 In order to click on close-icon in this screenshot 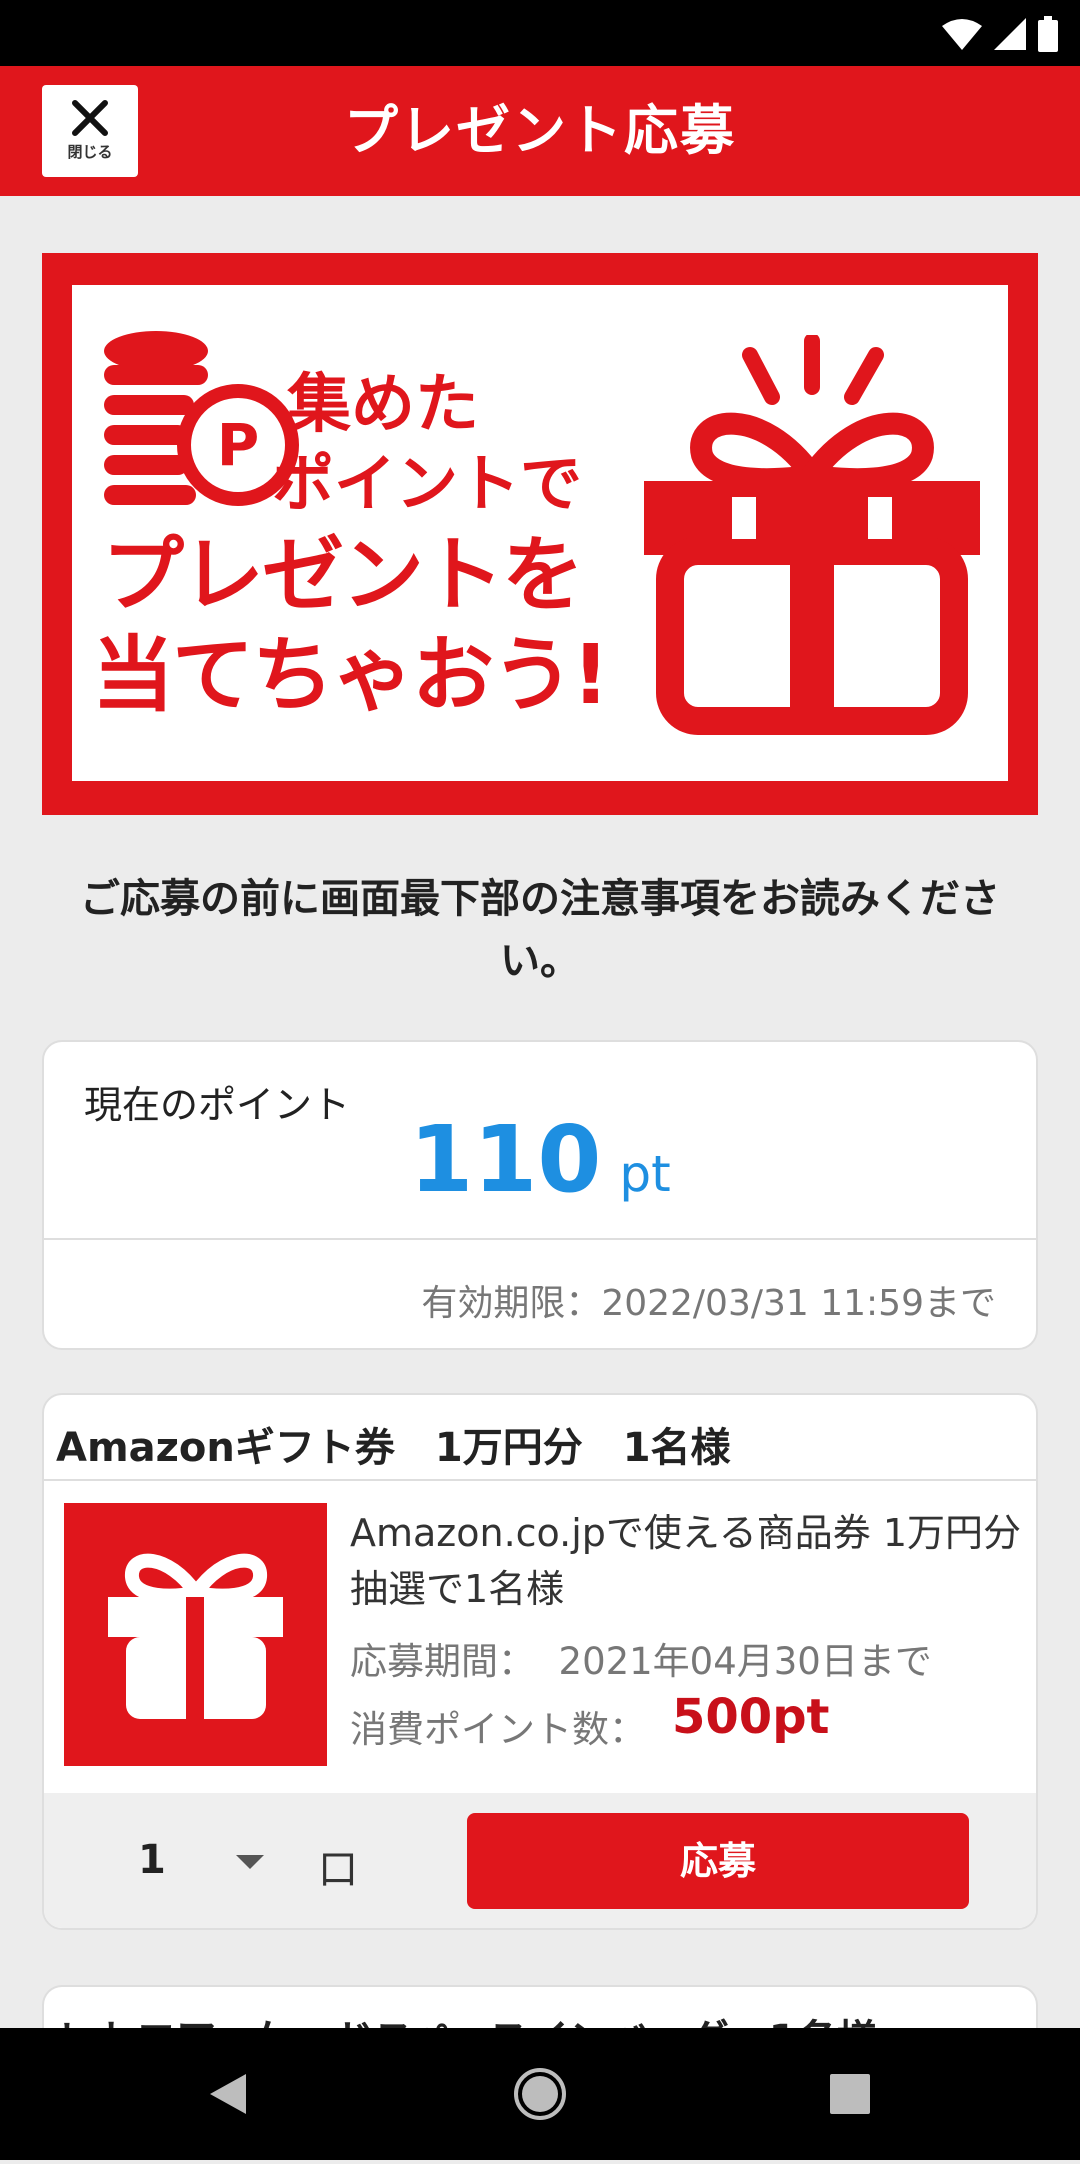, I will do `click(90, 118)`.